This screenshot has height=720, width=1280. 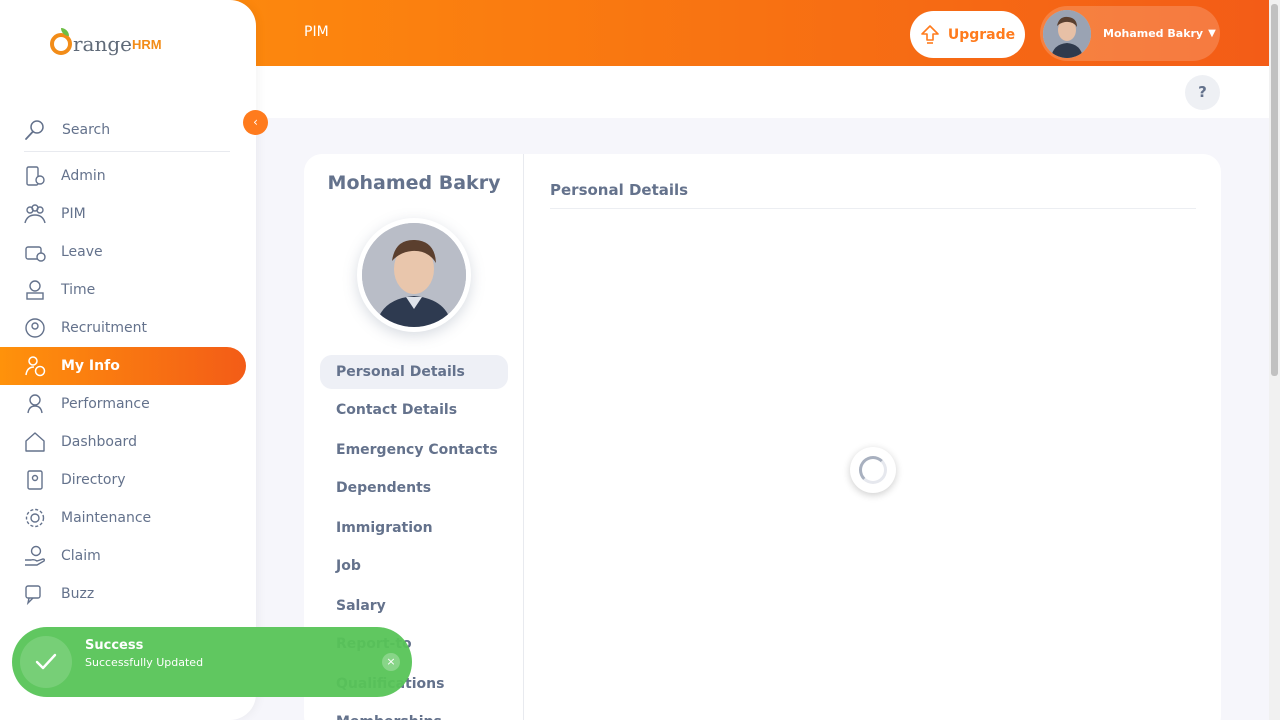 I want to click on employee-name: Mohamed Bakry, so click(x=414, y=183).